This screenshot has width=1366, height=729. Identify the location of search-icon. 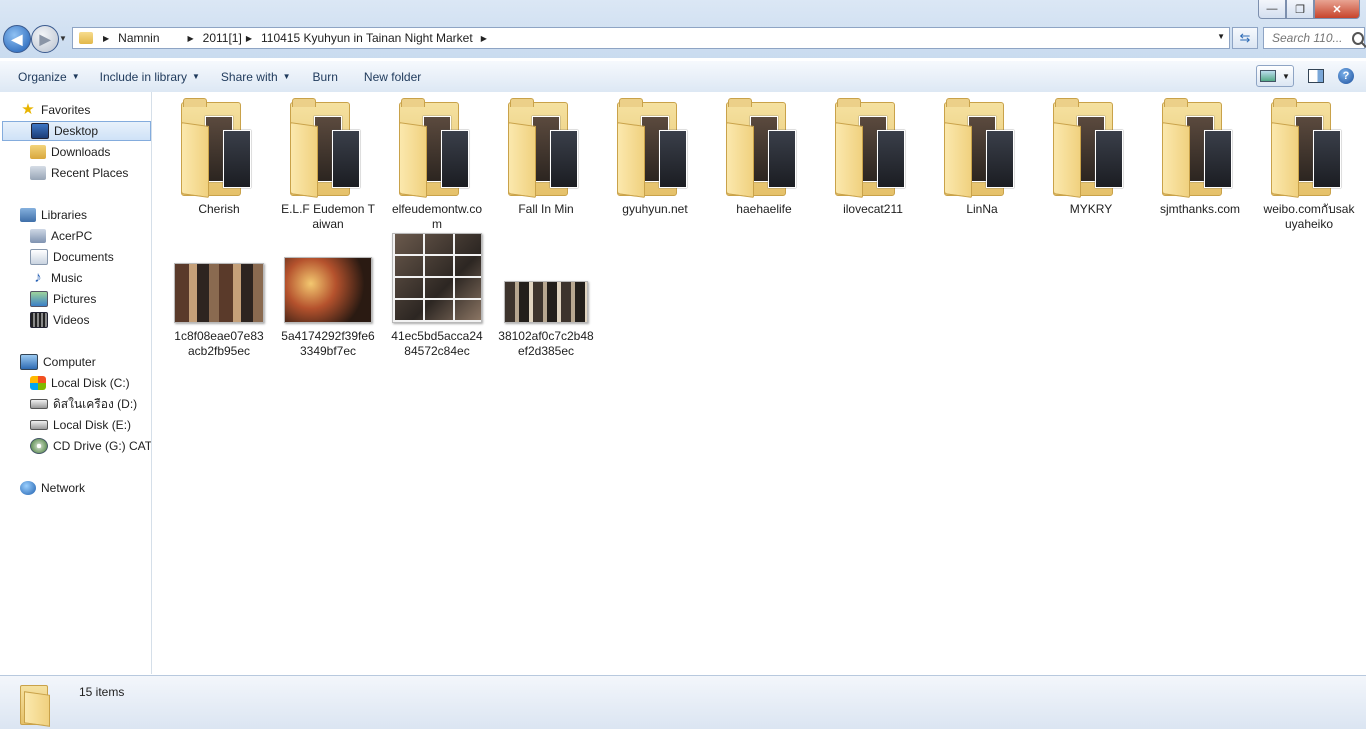
(1358, 38).